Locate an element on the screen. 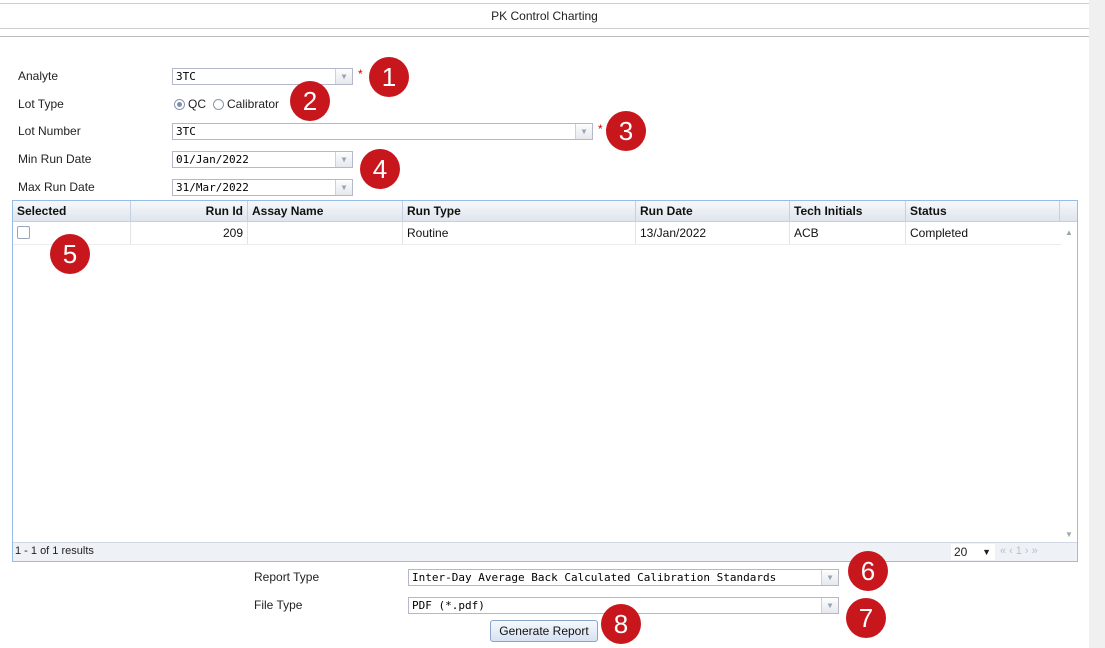 This screenshot has height=648, width=1105. analyte-label: Analyte is located at coordinates (38, 76).